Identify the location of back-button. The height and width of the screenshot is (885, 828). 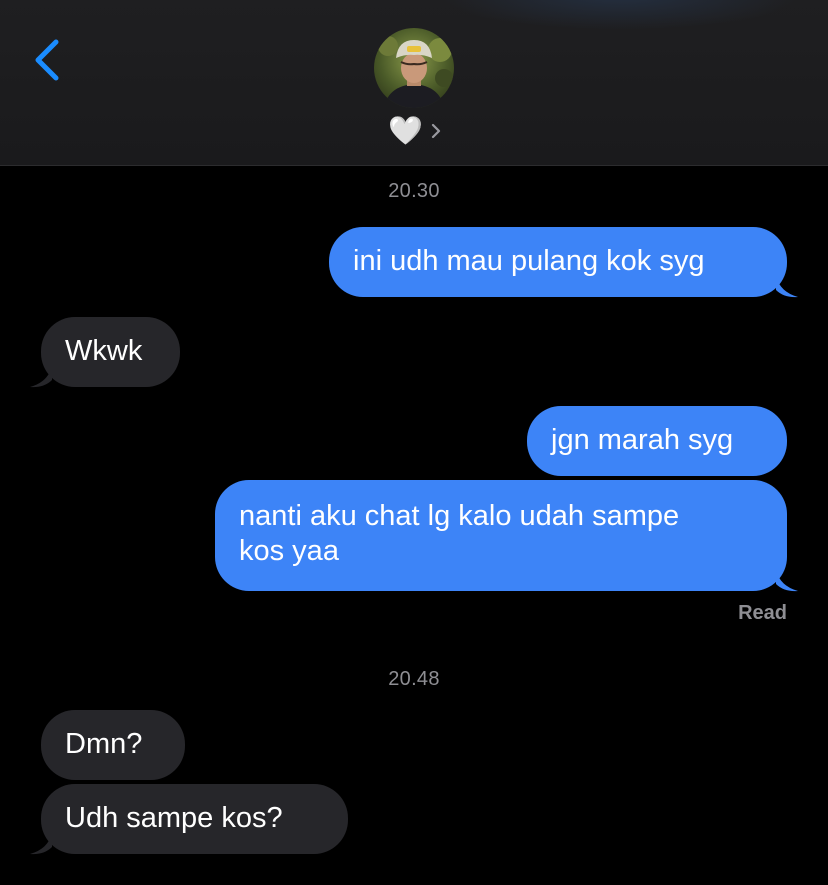
(48, 60).